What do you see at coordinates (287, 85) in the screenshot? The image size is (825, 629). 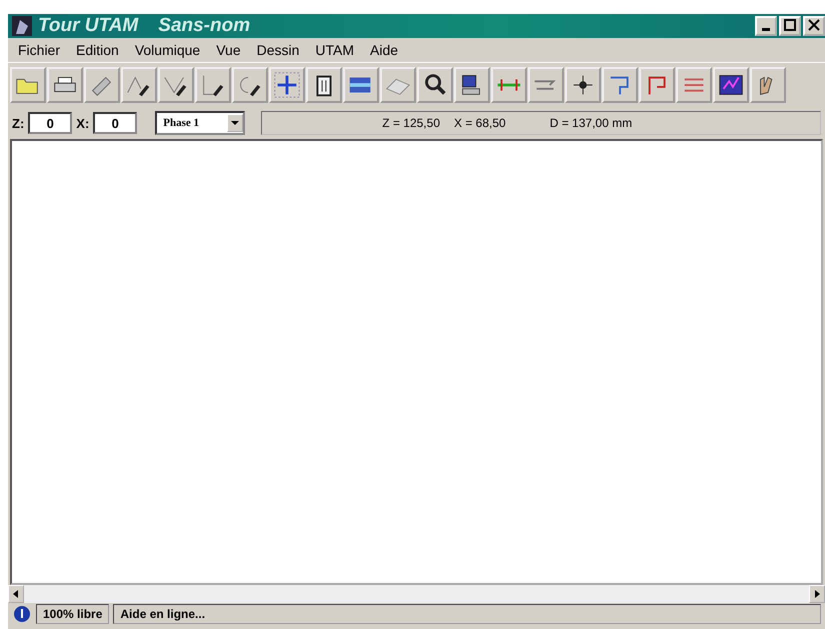 I see `move-icon` at bounding box center [287, 85].